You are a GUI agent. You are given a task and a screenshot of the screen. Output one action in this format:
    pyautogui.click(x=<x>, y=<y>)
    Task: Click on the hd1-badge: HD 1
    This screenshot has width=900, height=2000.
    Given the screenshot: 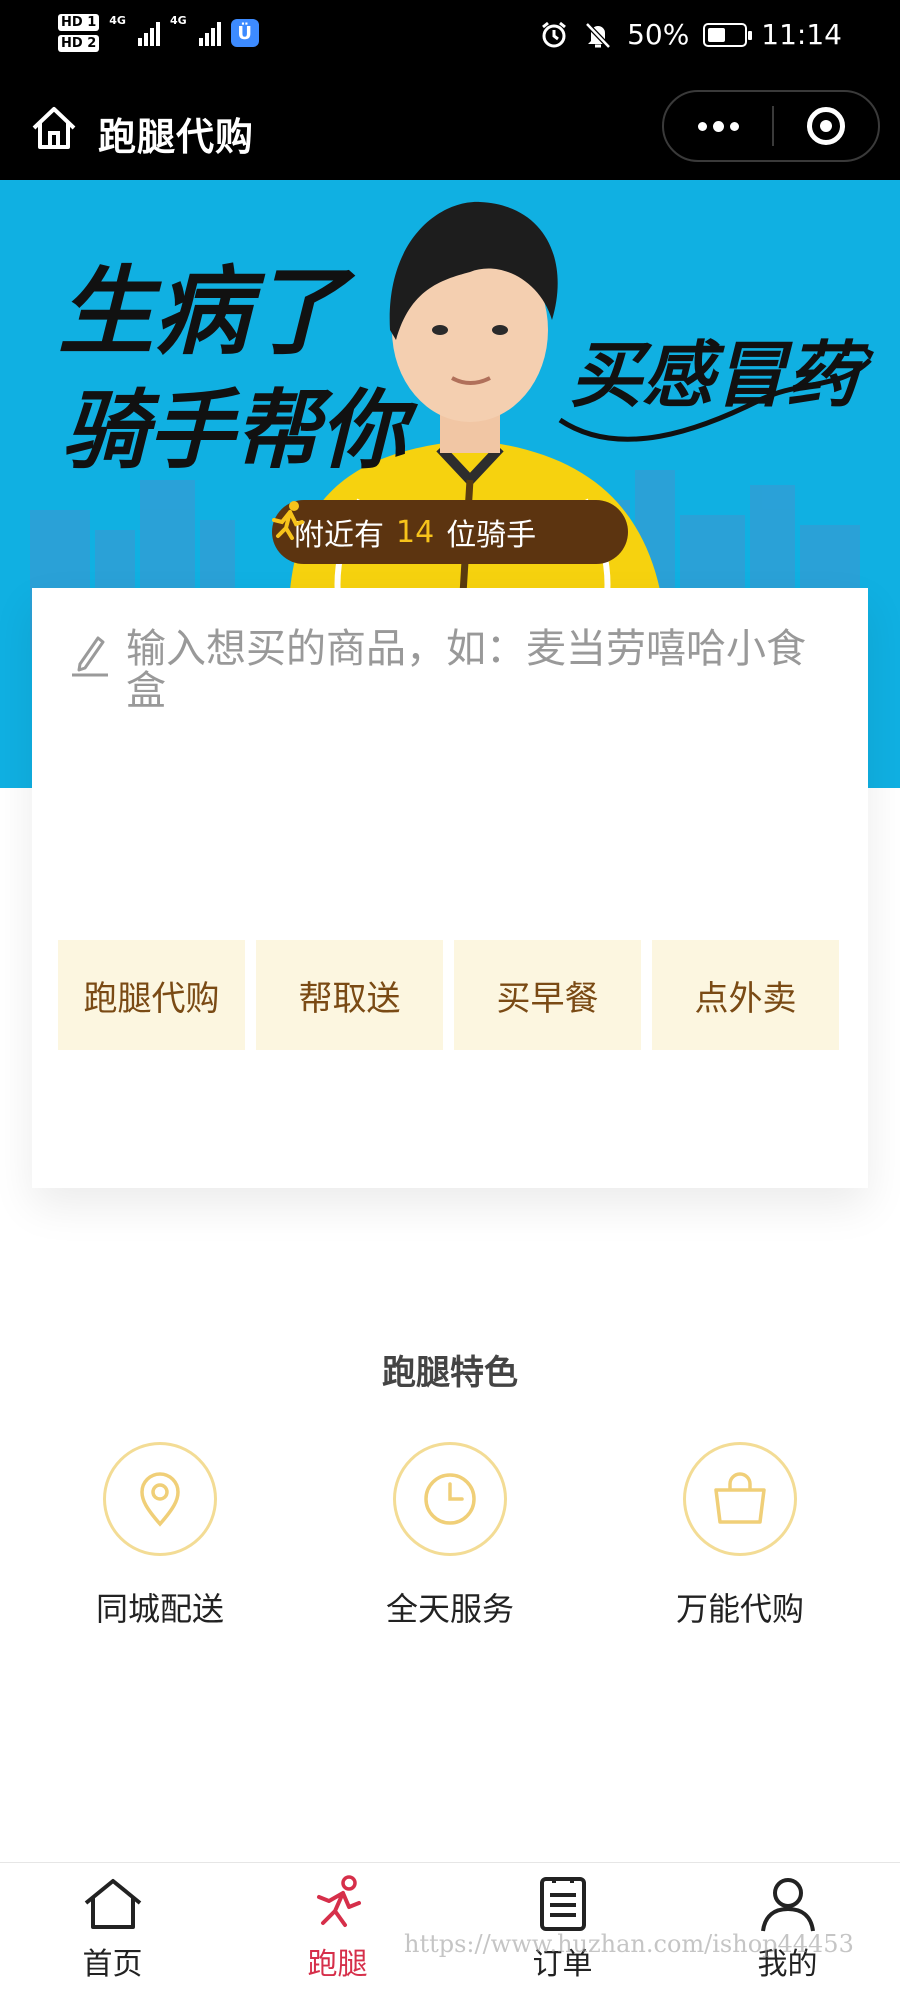 What is the action you would take?
    pyautogui.click(x=79, y=22)
    